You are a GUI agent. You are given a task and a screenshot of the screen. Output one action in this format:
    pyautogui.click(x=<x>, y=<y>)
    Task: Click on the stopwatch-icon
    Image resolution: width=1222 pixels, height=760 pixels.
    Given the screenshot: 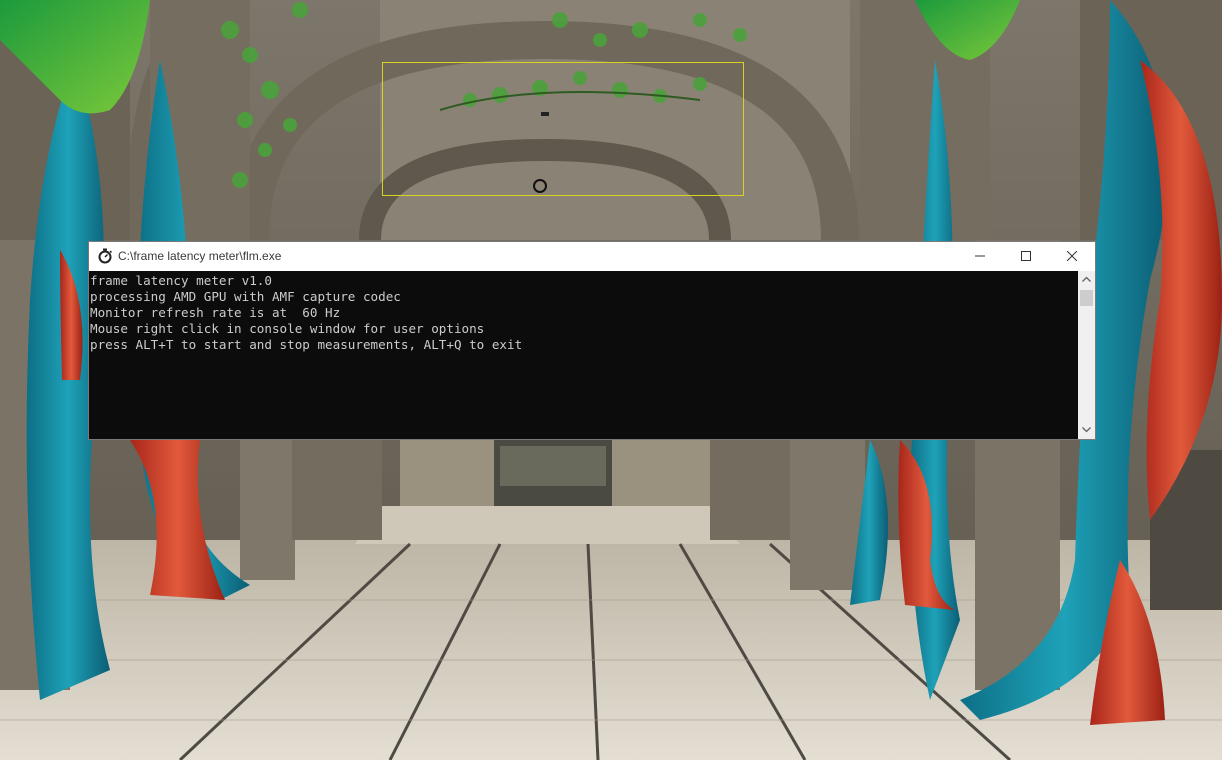 What is the action you would take?
    pyautogui.click(x=105, y=256)
    